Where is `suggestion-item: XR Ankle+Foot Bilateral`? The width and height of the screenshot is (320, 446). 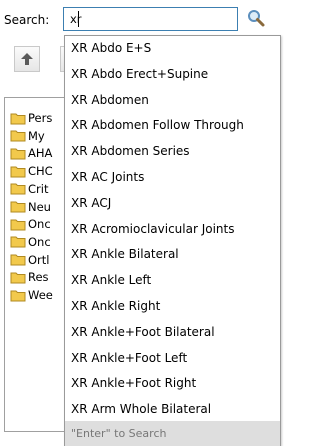
suggestion-item: XR Ankle+Foot Bilateral is located at coordinates (143, 332).